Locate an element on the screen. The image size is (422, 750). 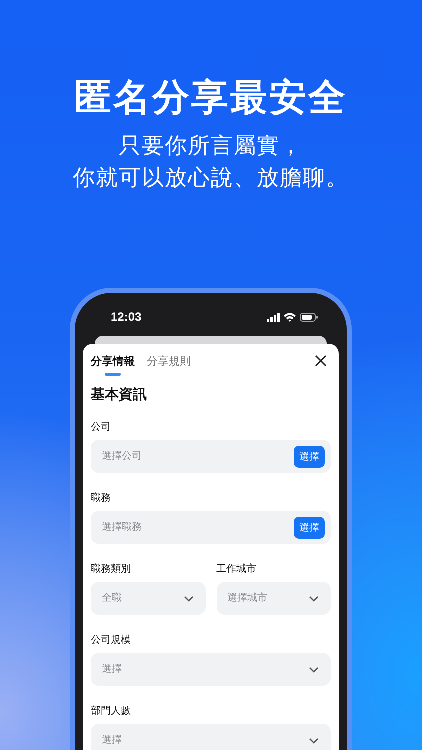
subtitle: 你就可以放心說、放膽聊。 is located at coordinates (211, 178).